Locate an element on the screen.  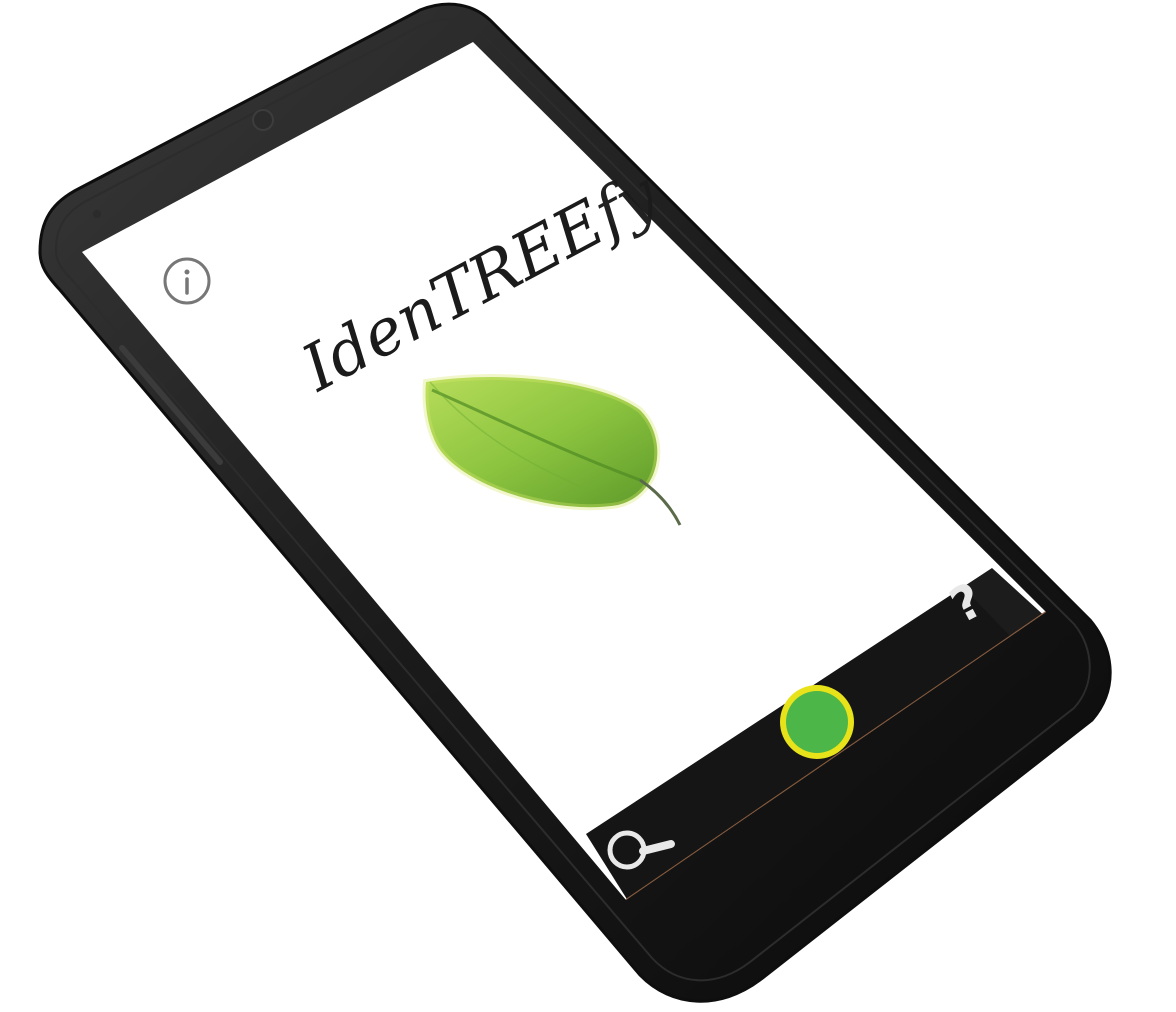
sensor-icon is located at coordinates (97, 214).